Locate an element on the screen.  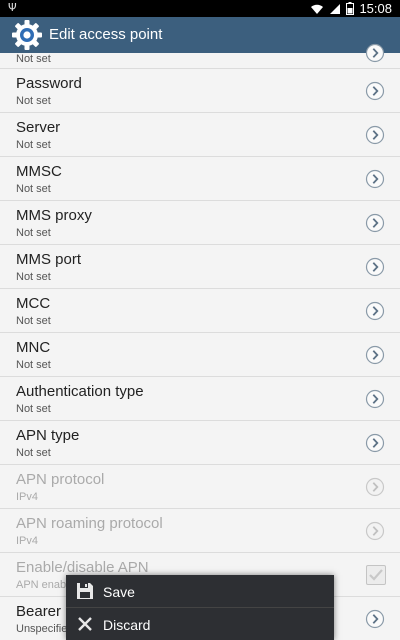
settings-gear-icon is located at coordinates (27, 35).